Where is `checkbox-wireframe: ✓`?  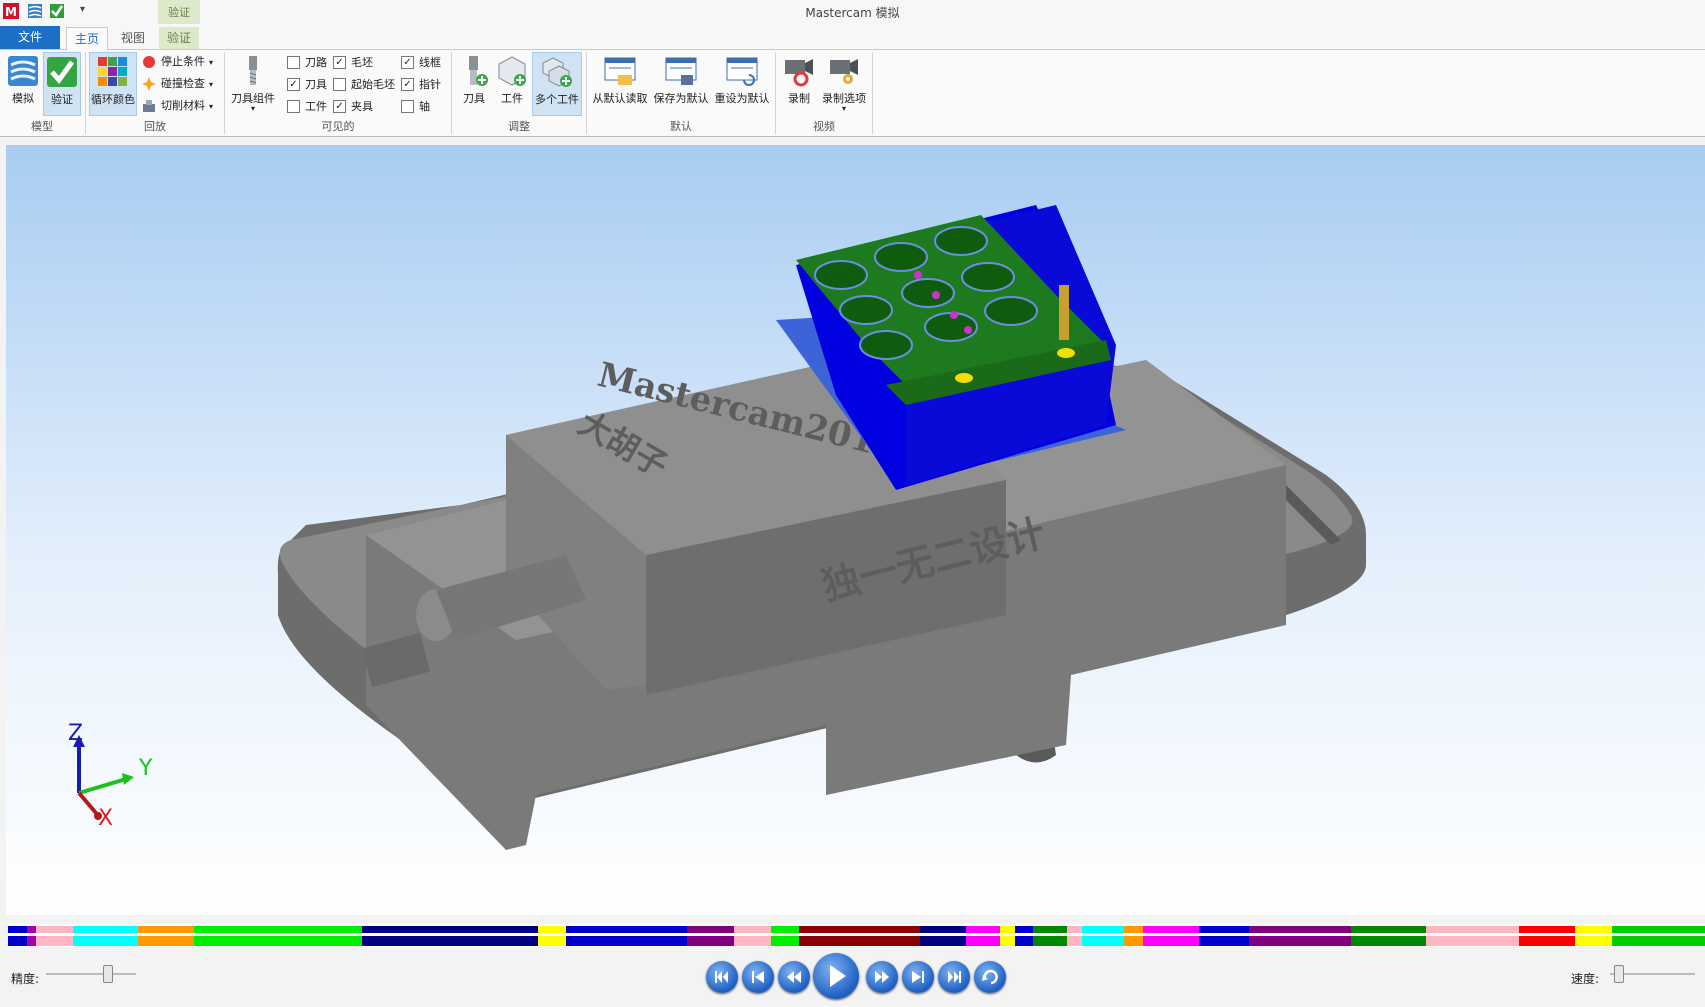
checkbox-wireframe: ✓ is located at coordinates (407, 62).